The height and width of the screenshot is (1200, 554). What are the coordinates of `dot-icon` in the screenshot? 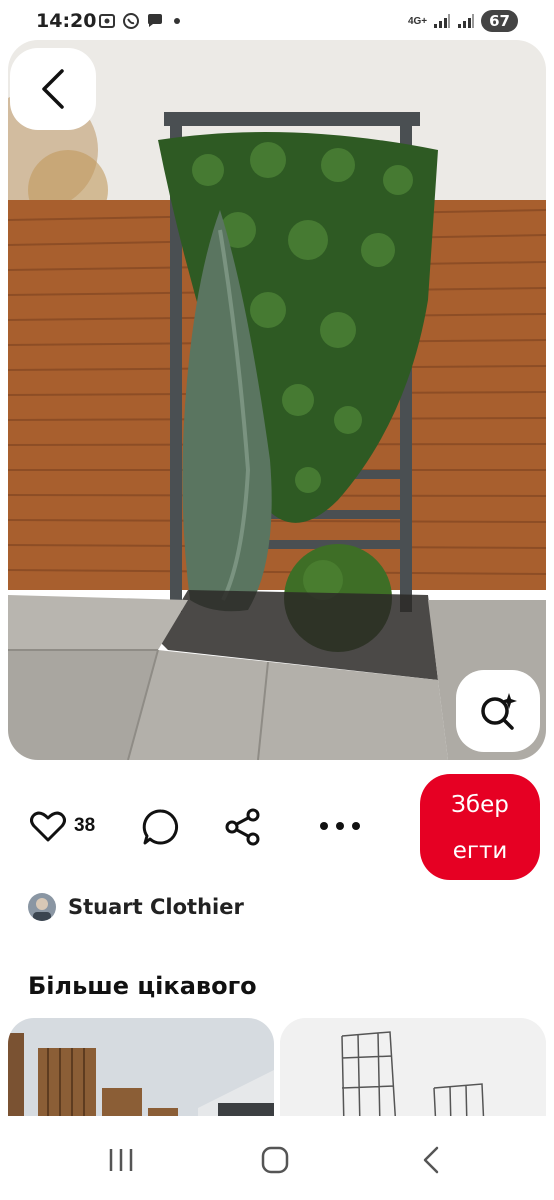 It's located at (177, 21).